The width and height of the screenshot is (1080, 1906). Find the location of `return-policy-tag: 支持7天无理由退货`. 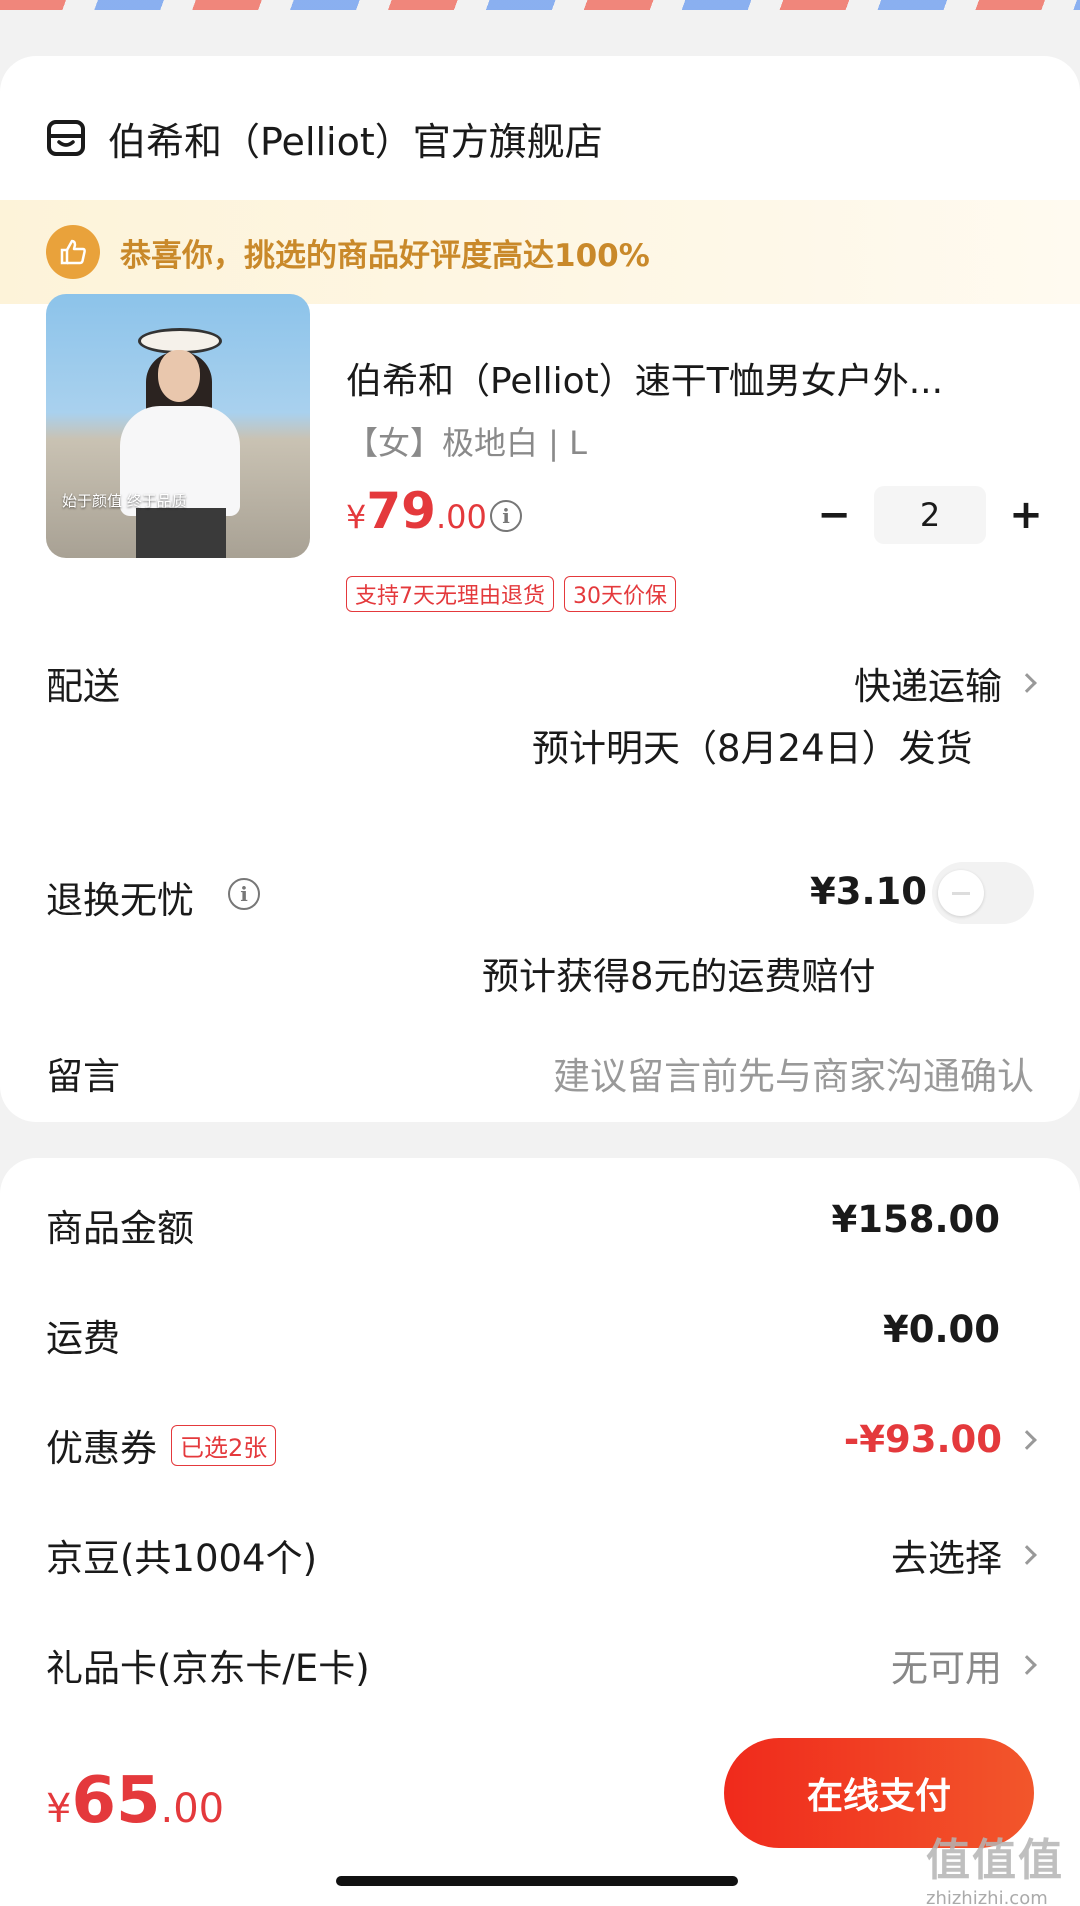

return-policy-tag: 支持7天无理由退货 is located at coordinates (450, 594).